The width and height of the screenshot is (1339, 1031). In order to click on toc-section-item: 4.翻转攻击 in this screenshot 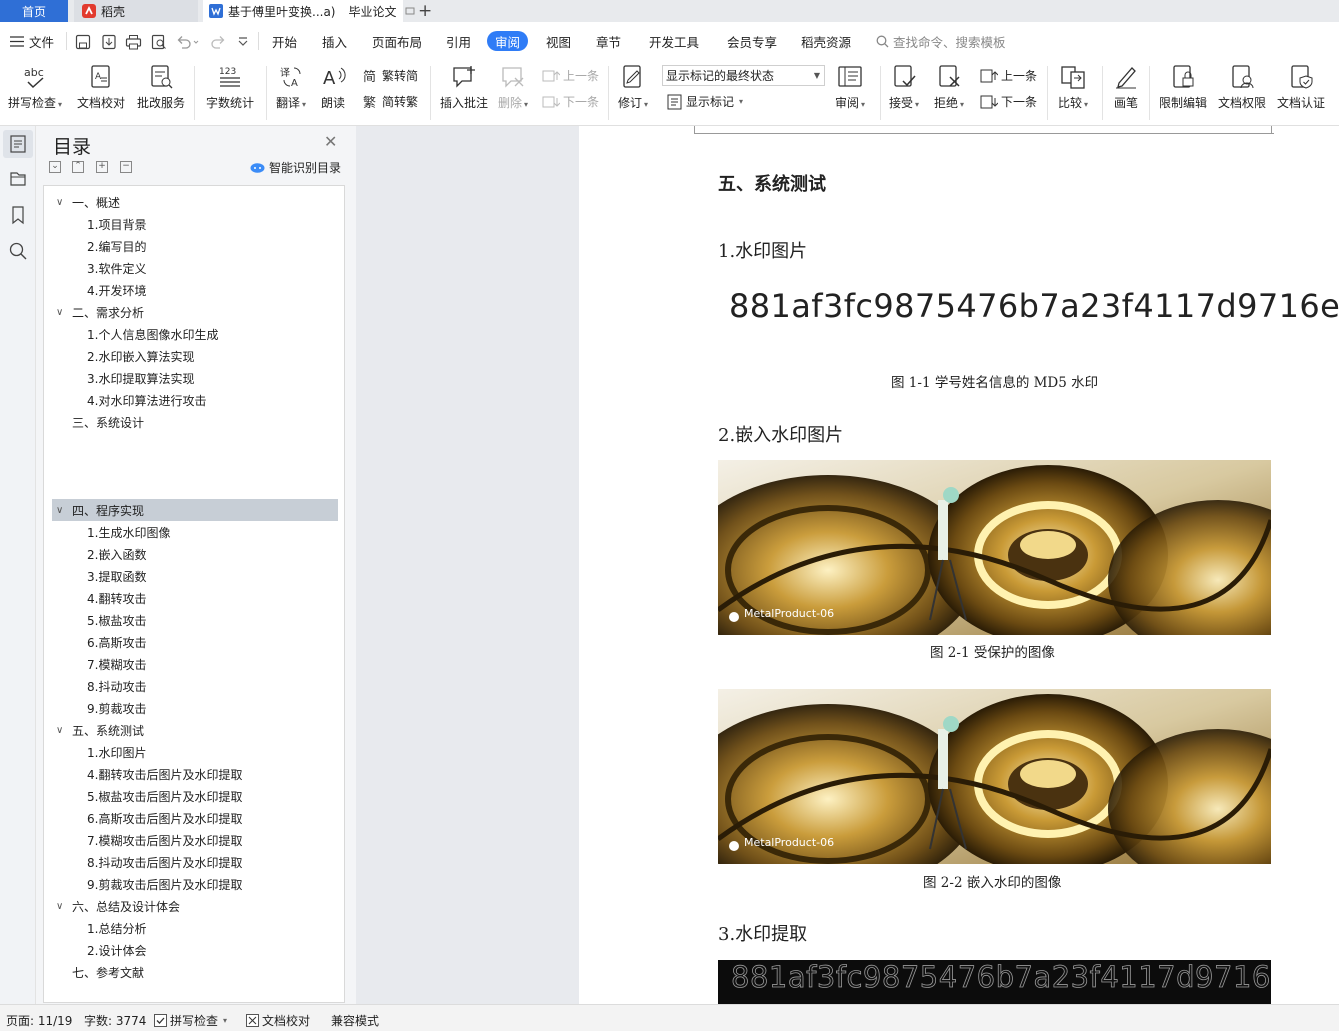, I will do `click(116, 598)`.